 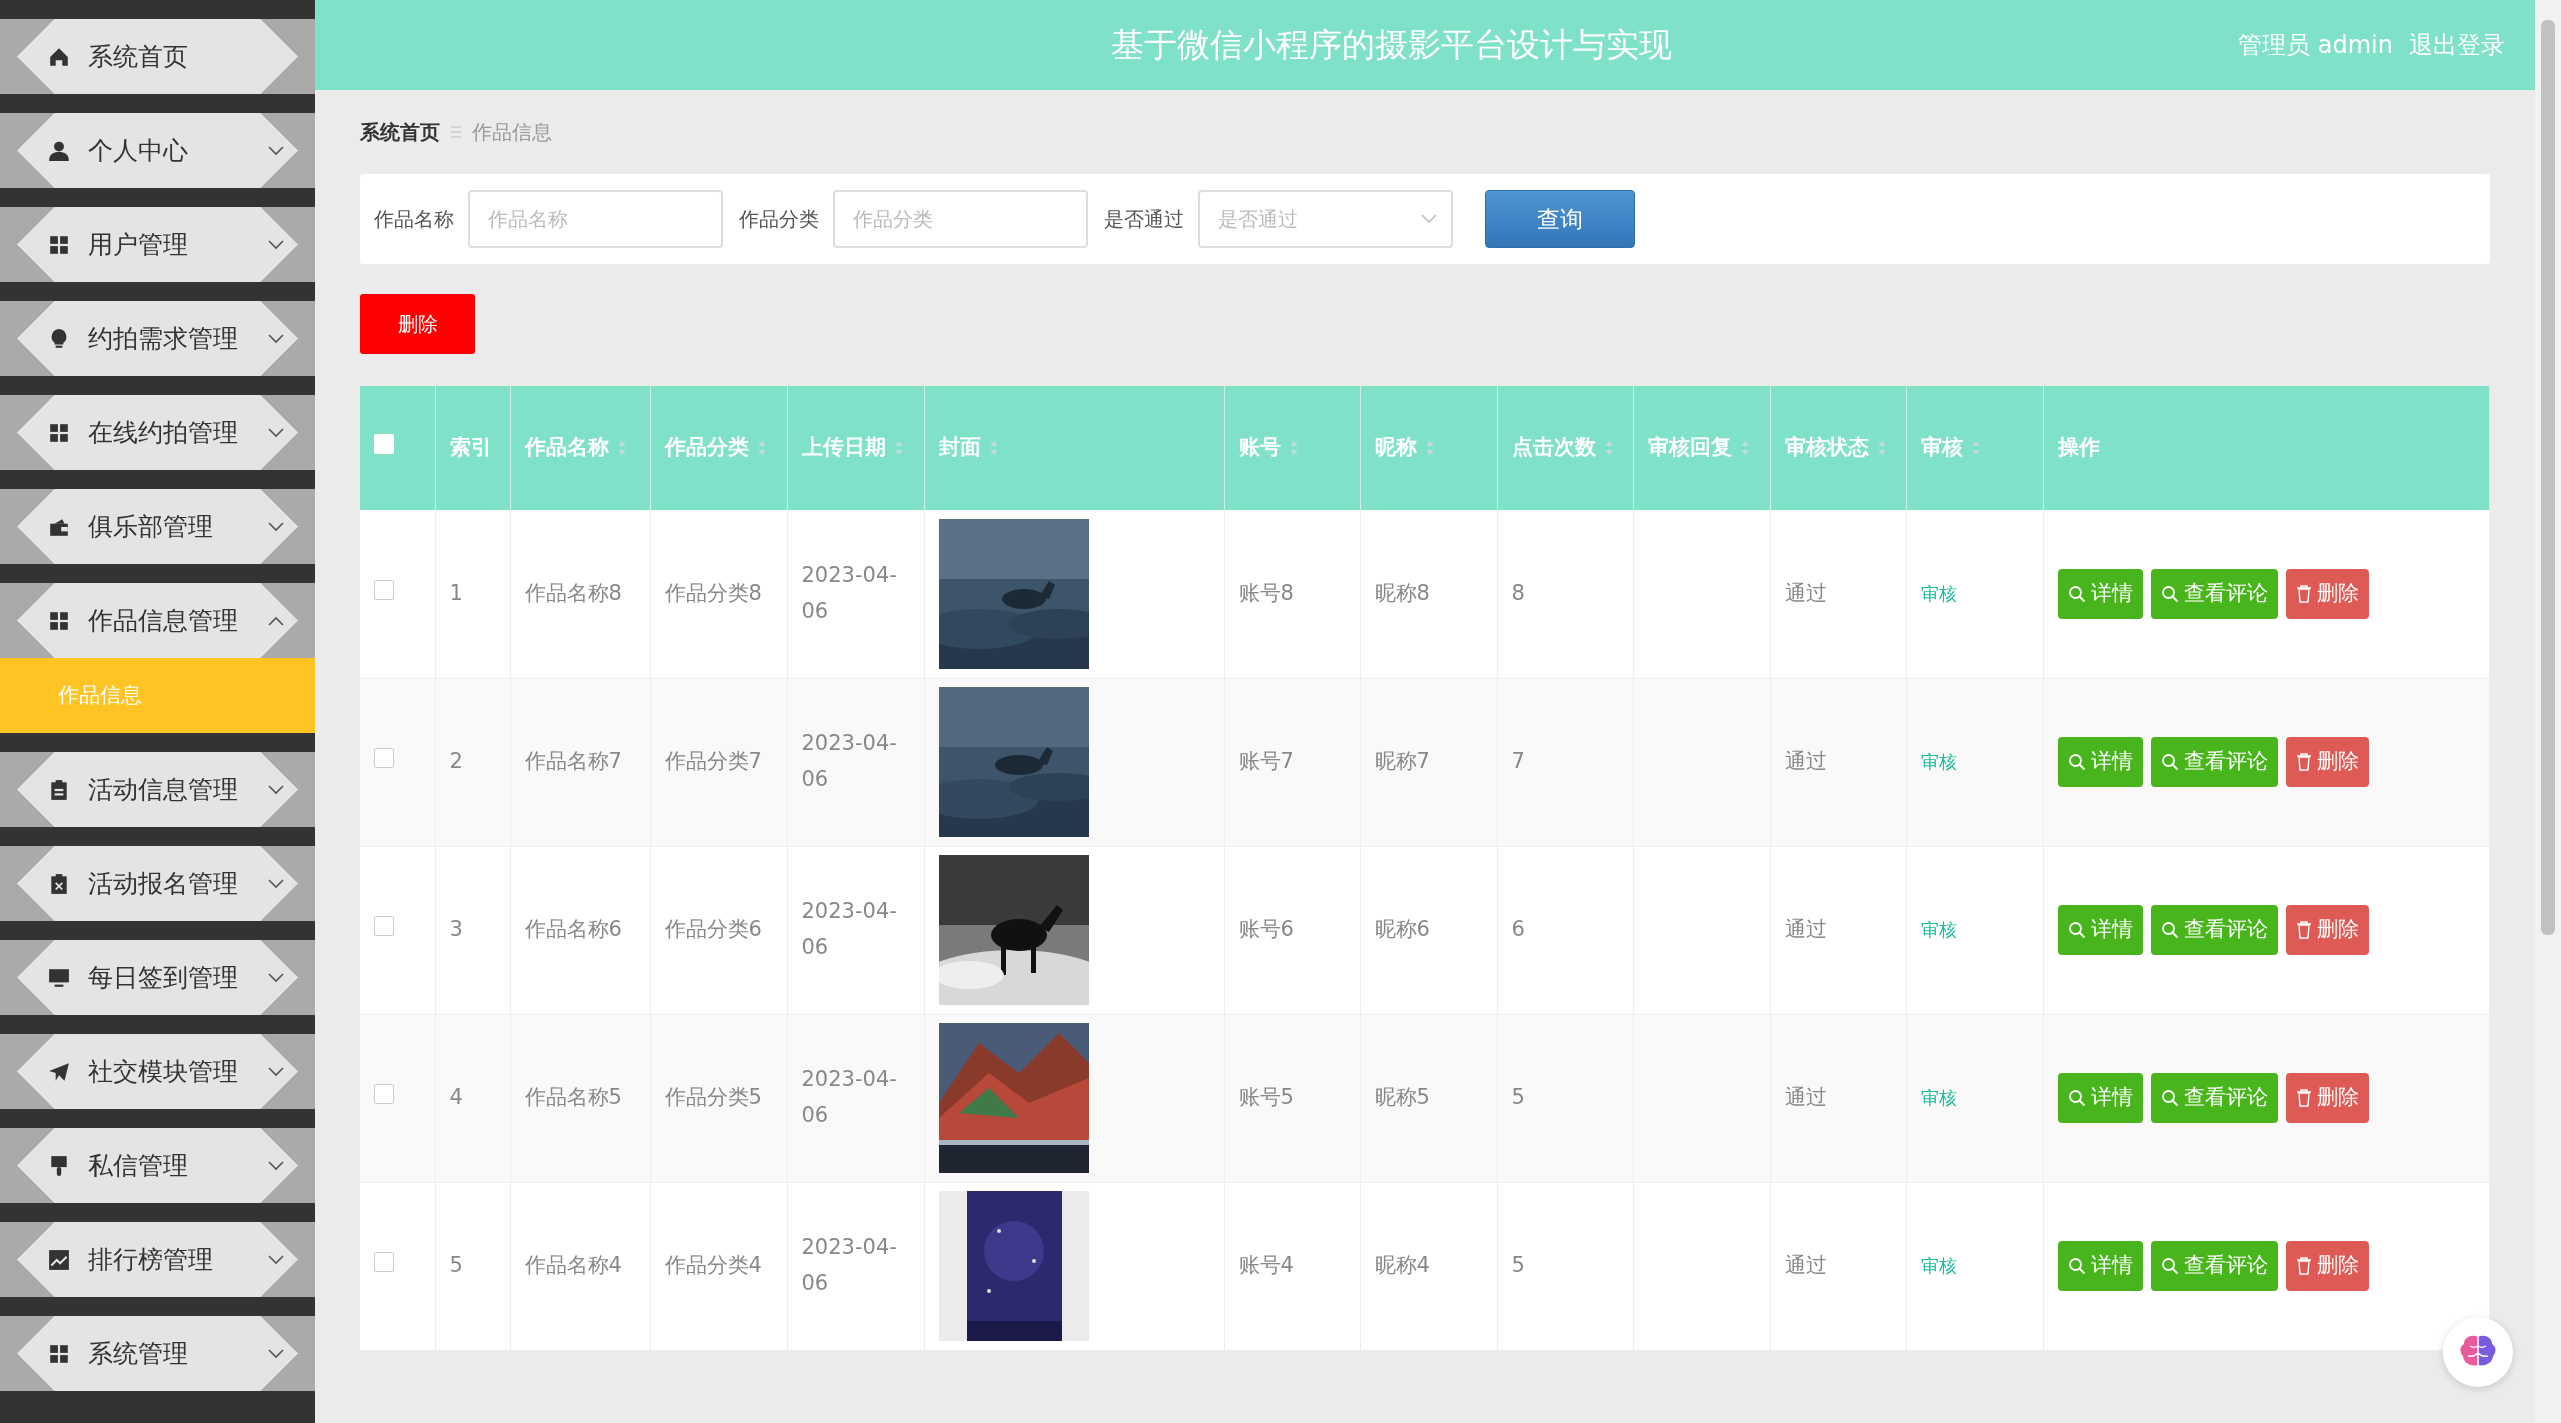 I want to click on sidebar-item: 在线约拍管理, so click(x=157, y=432).